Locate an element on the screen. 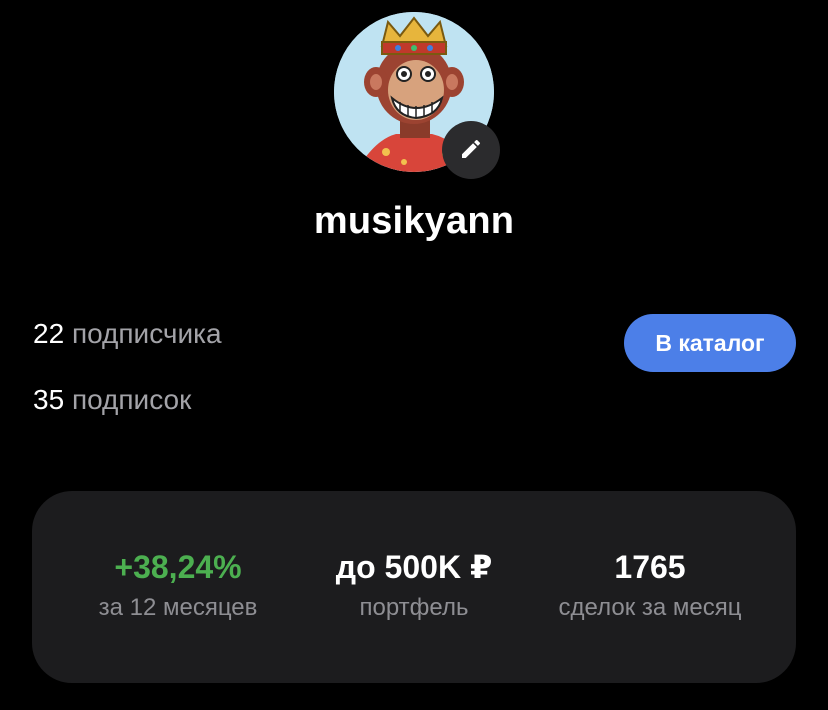 This screenshot has height=710, width=828. following-count: 35 is located at coordinates (49, 399).